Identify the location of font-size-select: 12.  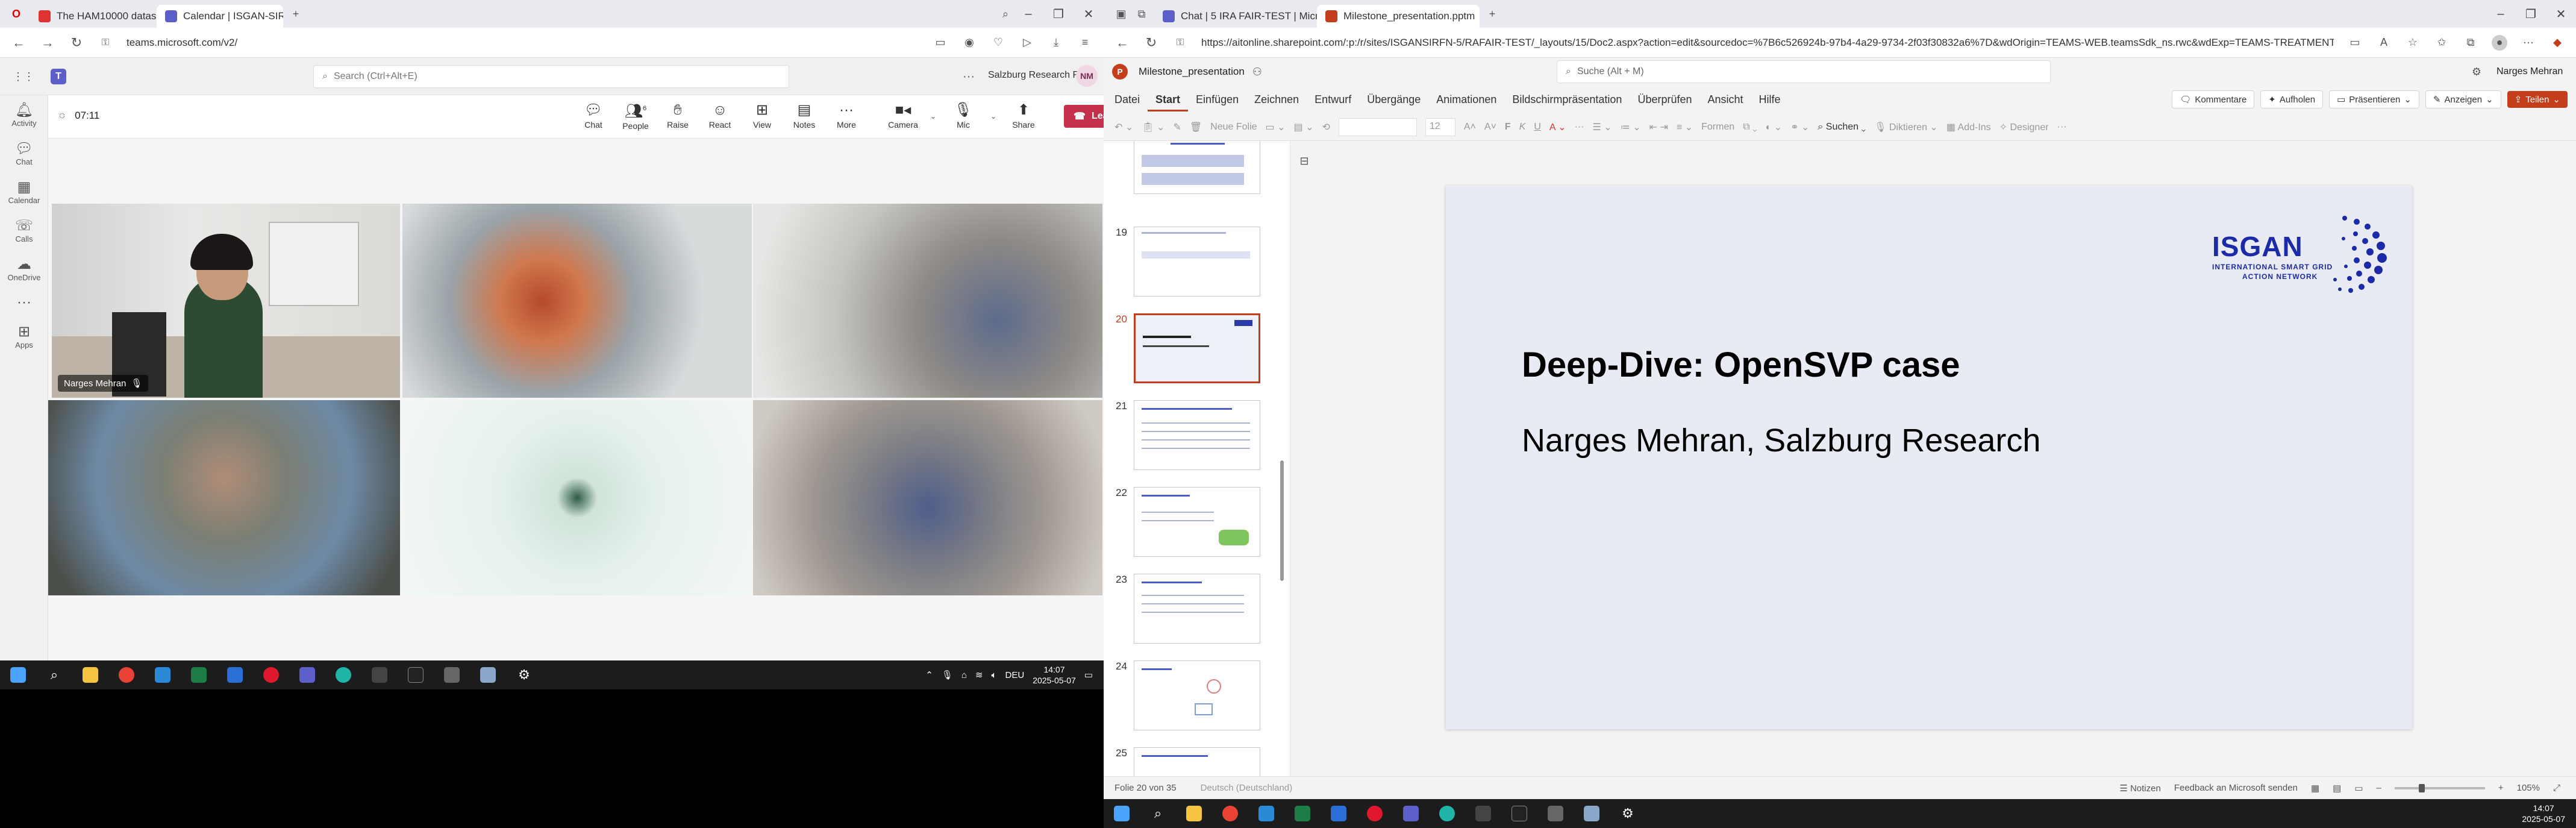
(1440, 127).